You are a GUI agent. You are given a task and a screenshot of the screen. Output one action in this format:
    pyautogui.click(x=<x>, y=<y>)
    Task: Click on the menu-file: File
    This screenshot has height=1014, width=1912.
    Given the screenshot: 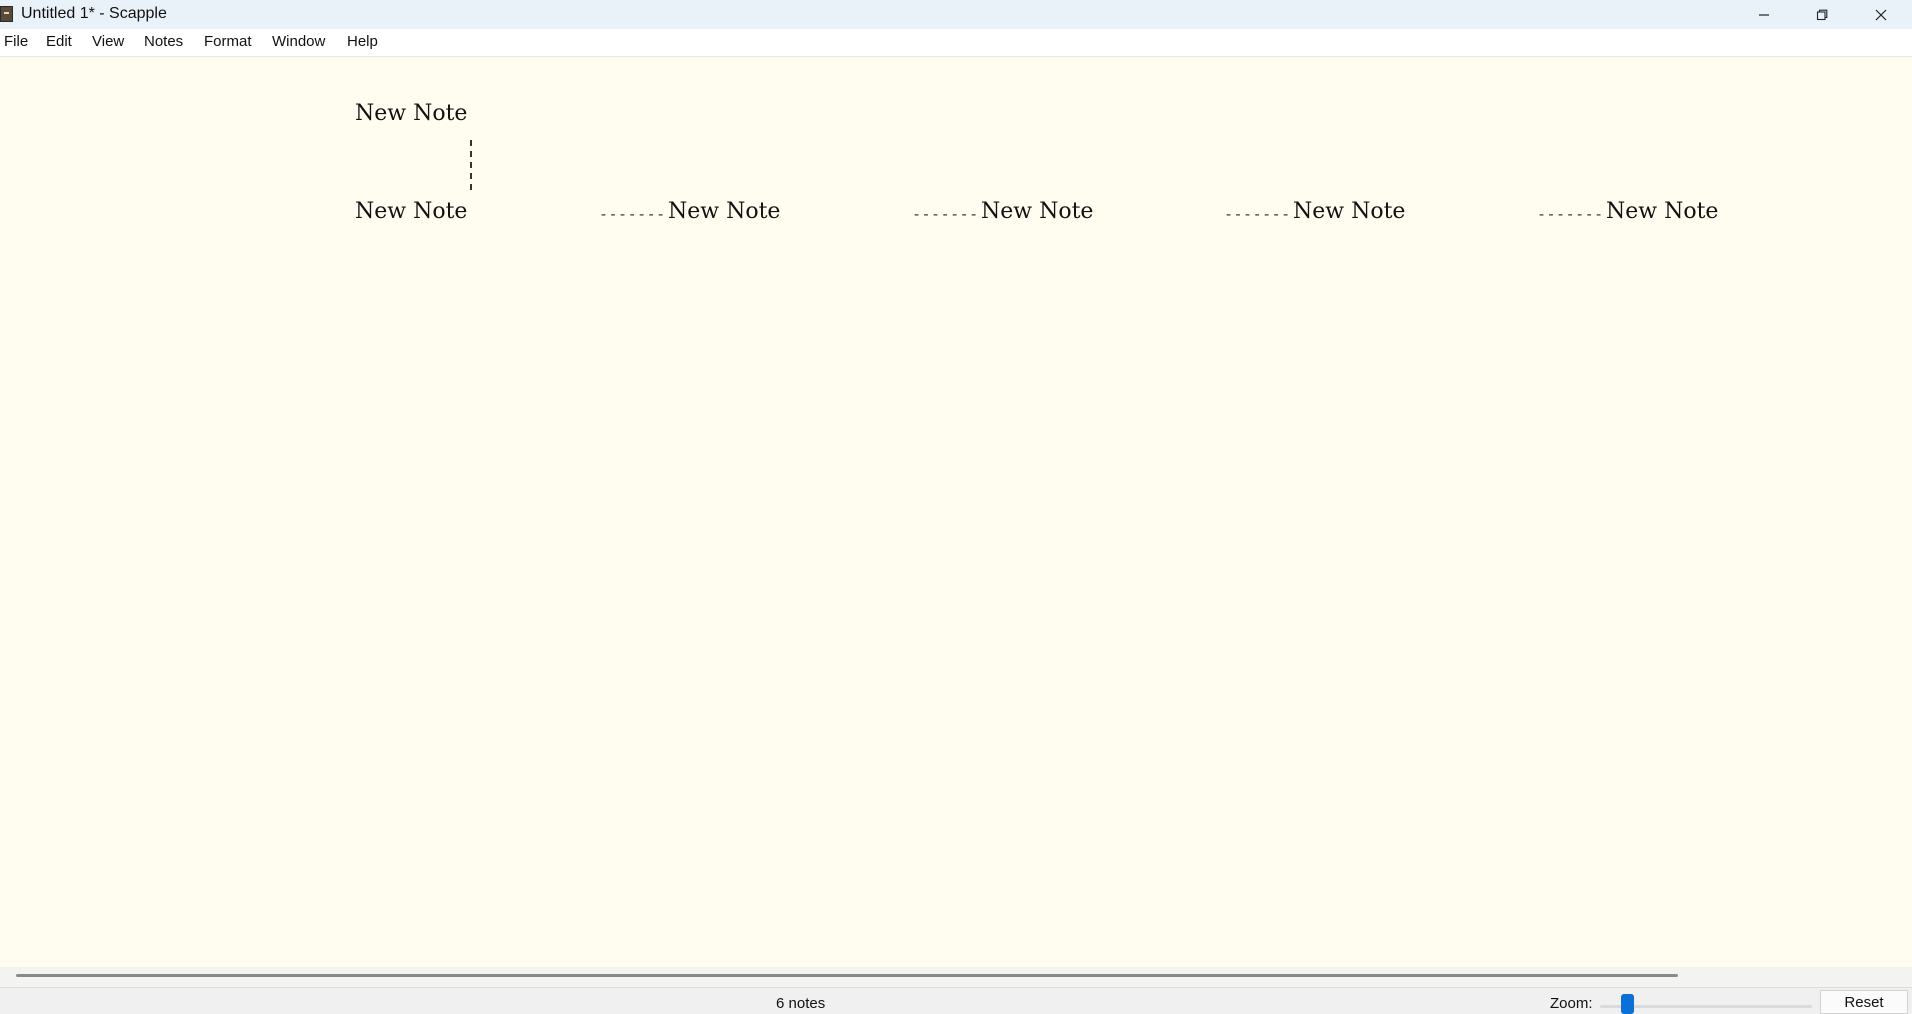 What is the action you would take?
    pyautogui.click(x=16, y=41)
    